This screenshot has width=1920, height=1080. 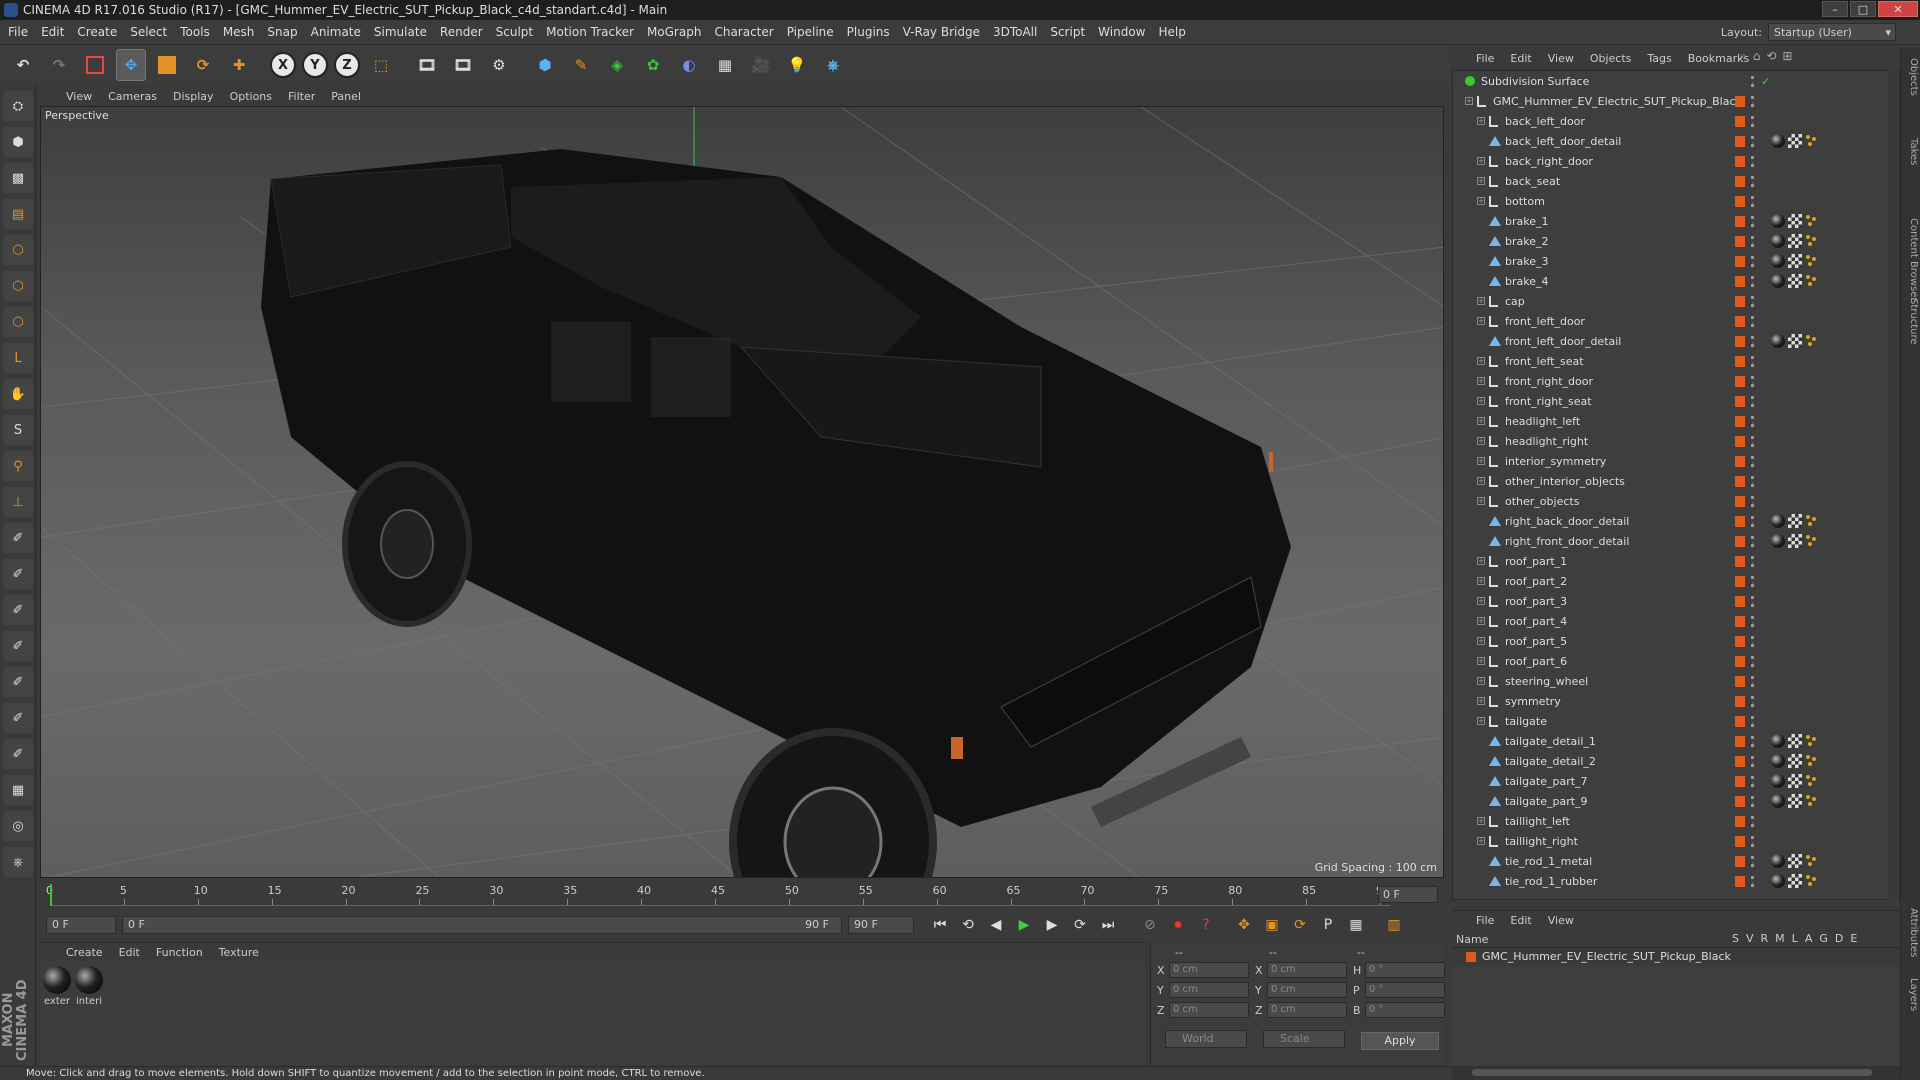 What do you see at coordinates (1668, 381) in the screenshot?
I see `object-row: + front_right_door` at bounding box center [1668, 381].